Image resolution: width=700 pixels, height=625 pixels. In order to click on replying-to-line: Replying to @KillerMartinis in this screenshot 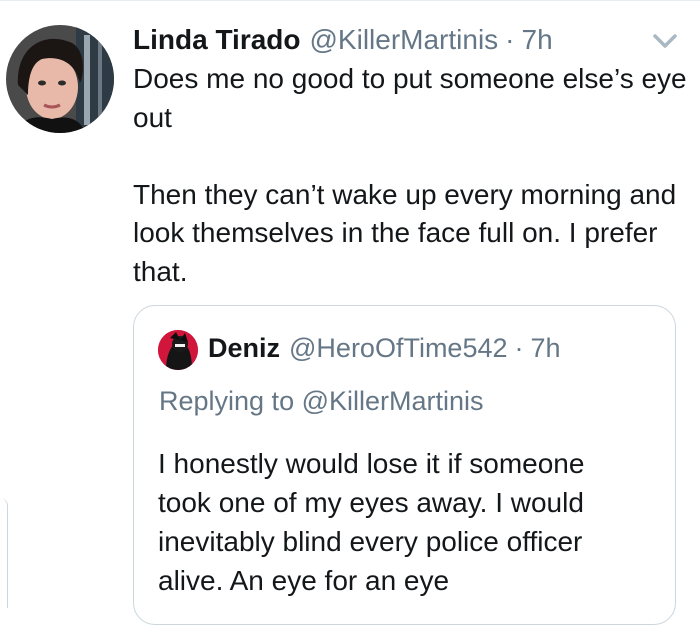, I will do `click(321, 401)`.